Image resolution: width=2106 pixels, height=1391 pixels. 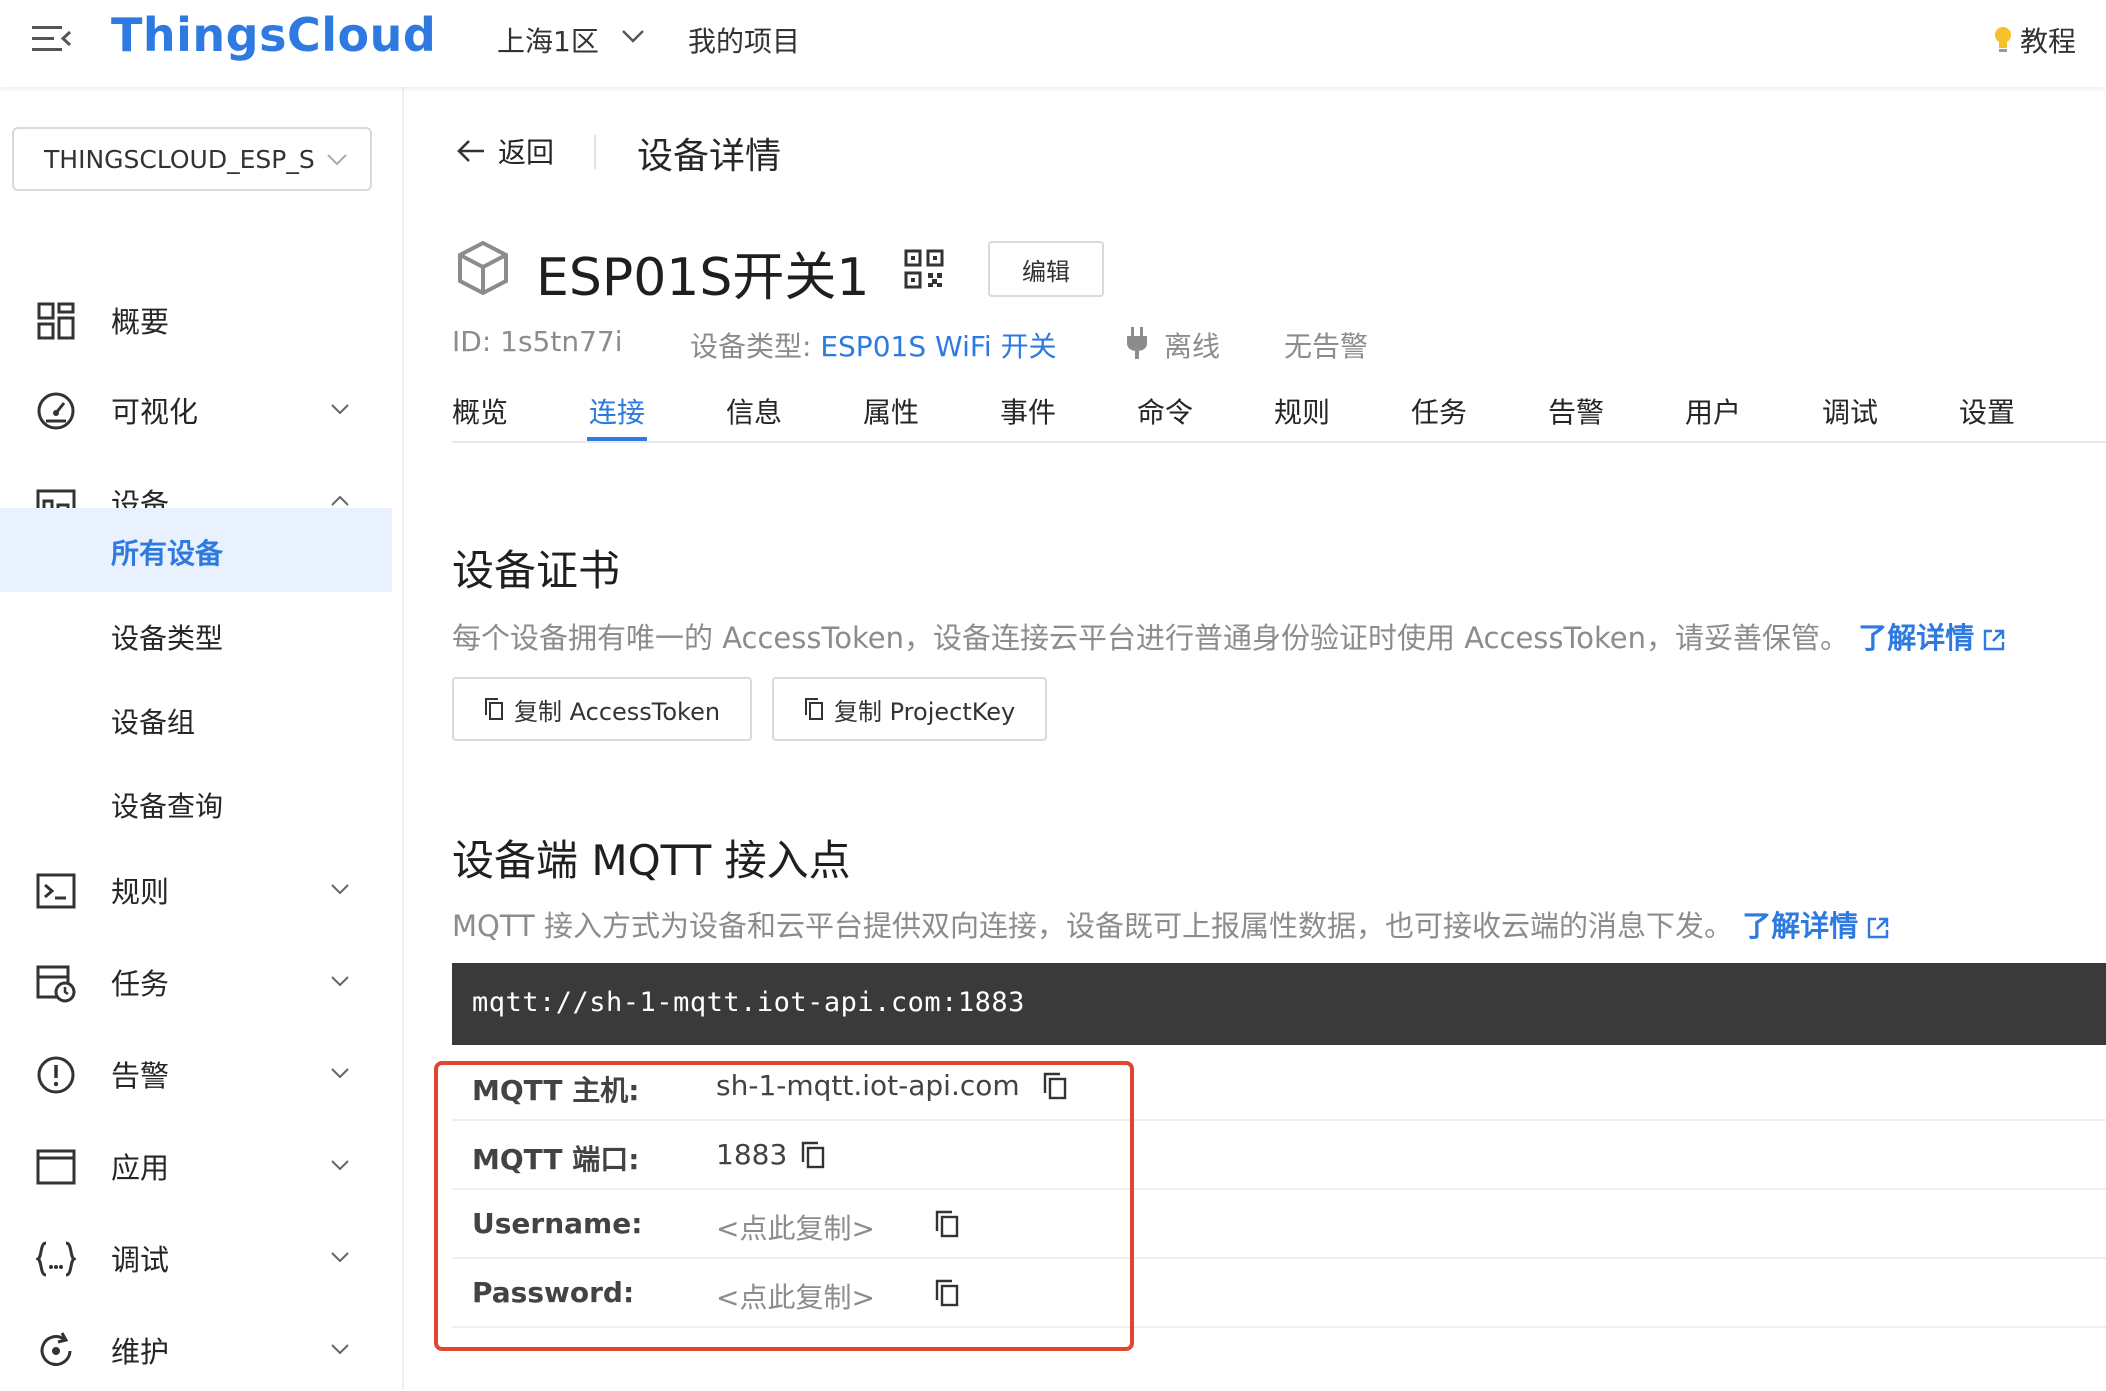 I want to click on tab-settings: 设置, so click(x=1987, y=411).